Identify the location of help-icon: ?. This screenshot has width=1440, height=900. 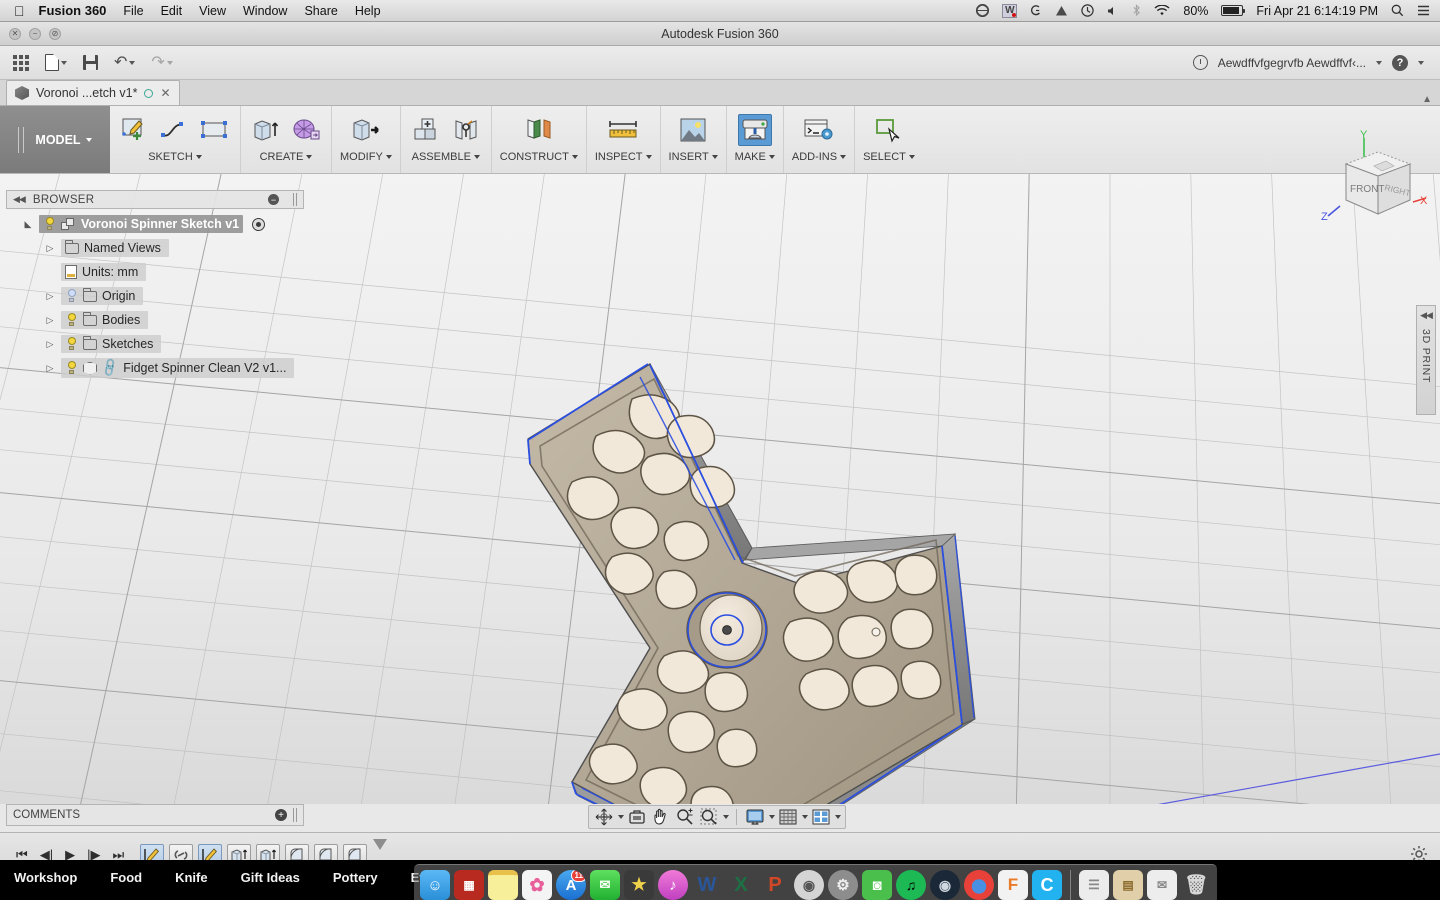
(1400, 62).